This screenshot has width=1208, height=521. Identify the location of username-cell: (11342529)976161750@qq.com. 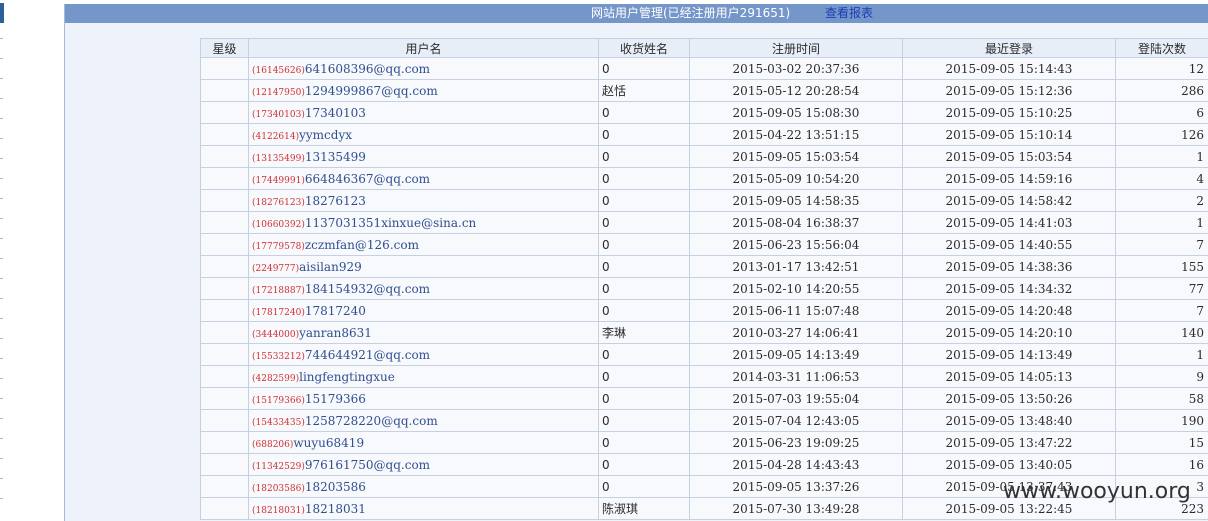
(423, 464).